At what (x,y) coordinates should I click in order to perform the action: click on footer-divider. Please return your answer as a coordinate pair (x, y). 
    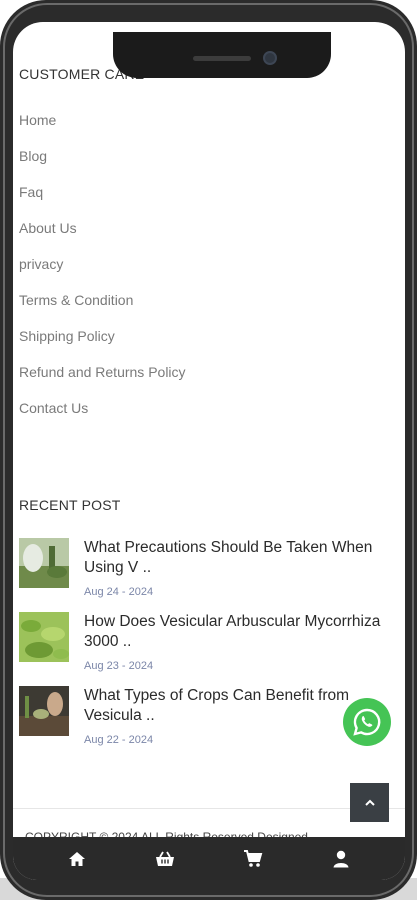
    Looking at the image, I should click on (209, 808).